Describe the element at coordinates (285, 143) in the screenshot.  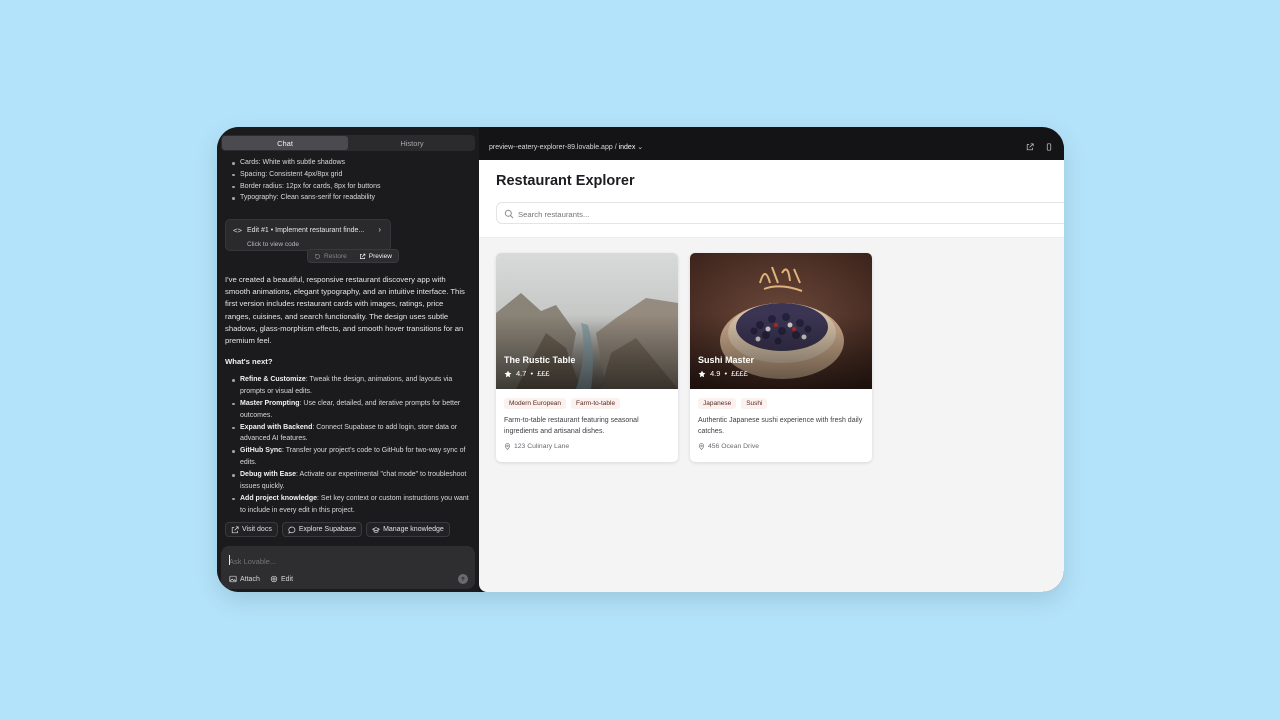
I see `tab-chat: Chat` at that location.